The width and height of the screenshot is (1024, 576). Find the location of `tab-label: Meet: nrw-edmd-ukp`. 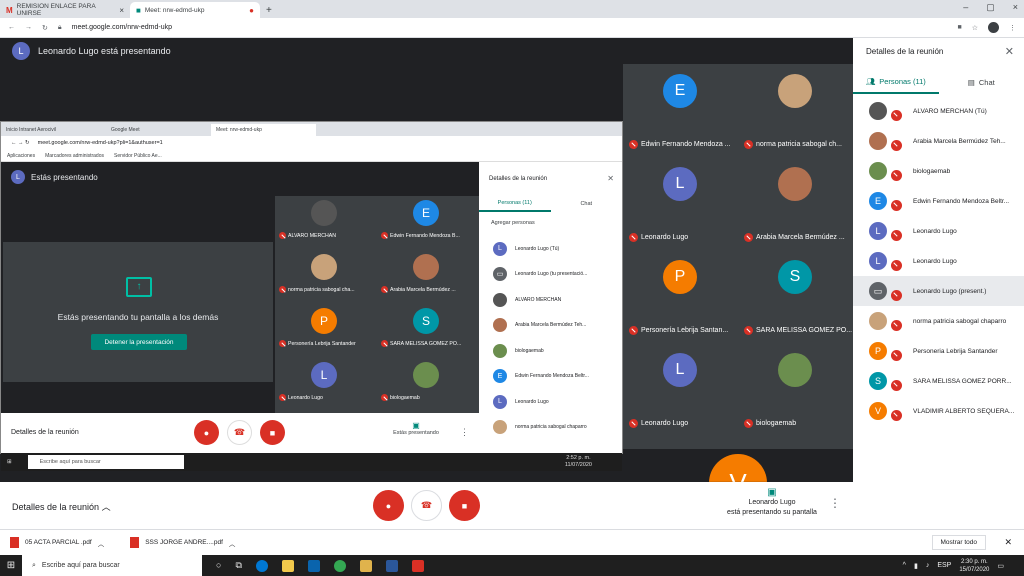

tab-label: Meet: nrw-edmd-ukp is located at coordinates (174, 10).